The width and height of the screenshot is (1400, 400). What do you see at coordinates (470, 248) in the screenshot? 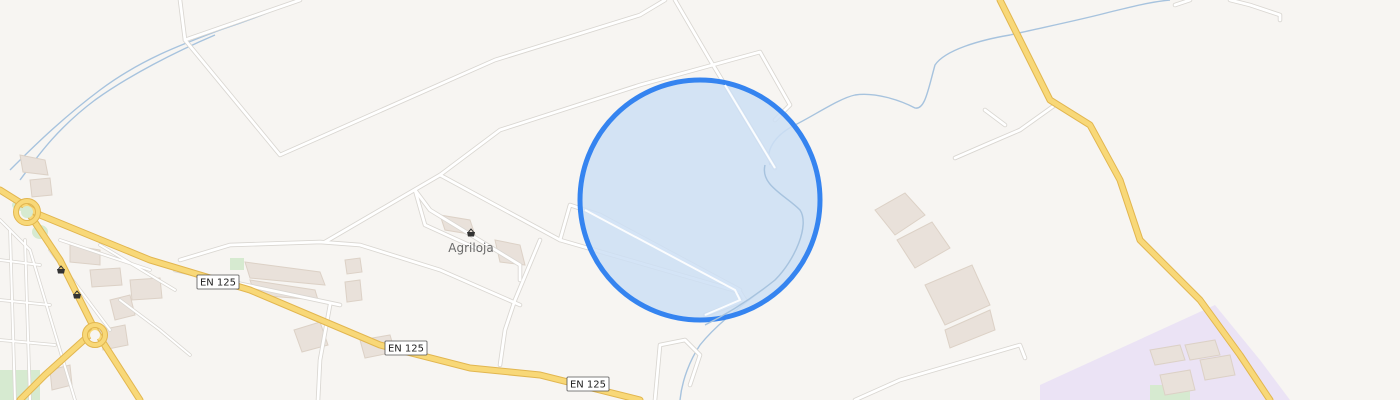
I see `poi-label: Agriloja` at bounding box center [470, 248].